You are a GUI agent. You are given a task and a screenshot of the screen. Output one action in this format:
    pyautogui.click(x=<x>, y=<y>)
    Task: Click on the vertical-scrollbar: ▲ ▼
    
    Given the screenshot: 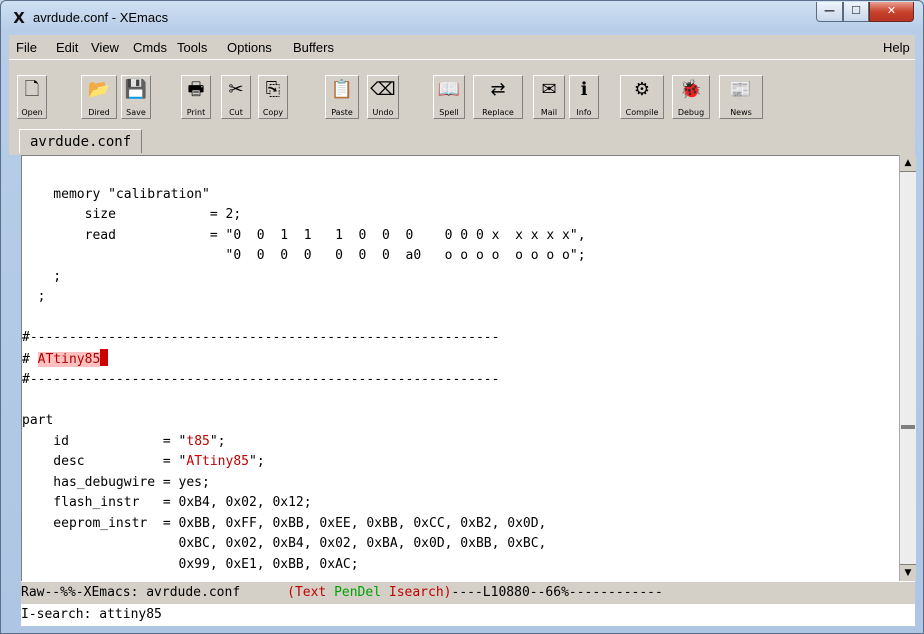 What is the action you would take?
    pyautogui.click(x=907, y=368)
    